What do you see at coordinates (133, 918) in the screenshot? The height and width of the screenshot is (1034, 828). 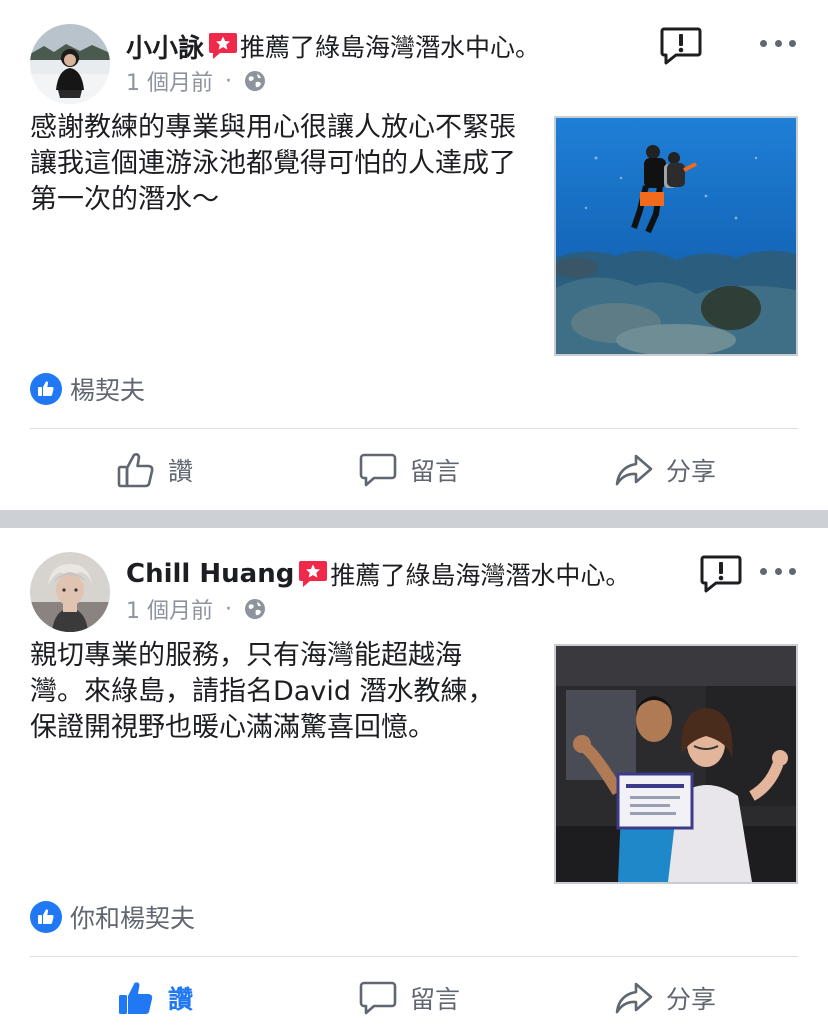 I see `likes-names: 你和楊契夫` at bounding box center [133, 918].